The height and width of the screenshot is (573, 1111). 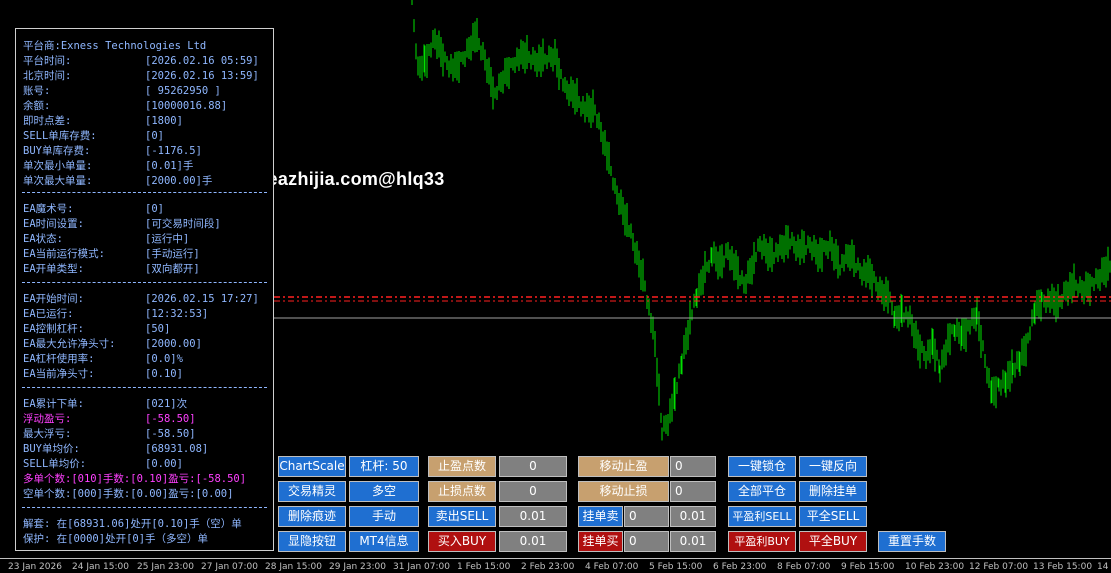 What do you see at coordinates (164, 359) in the screenshot?
I see `info-value: [0.0]%` at bounding box center [164, 359].